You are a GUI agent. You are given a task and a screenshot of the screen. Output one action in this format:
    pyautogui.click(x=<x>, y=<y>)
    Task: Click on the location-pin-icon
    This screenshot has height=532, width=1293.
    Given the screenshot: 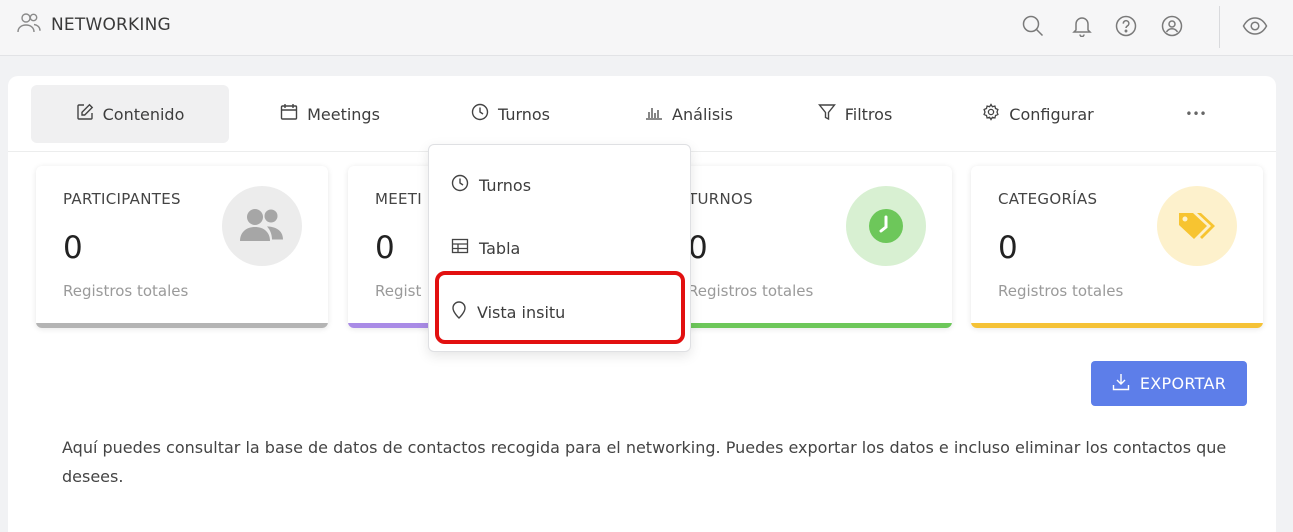 What is the action you would take?
    pyautogui.click(x=459, y=312)
    